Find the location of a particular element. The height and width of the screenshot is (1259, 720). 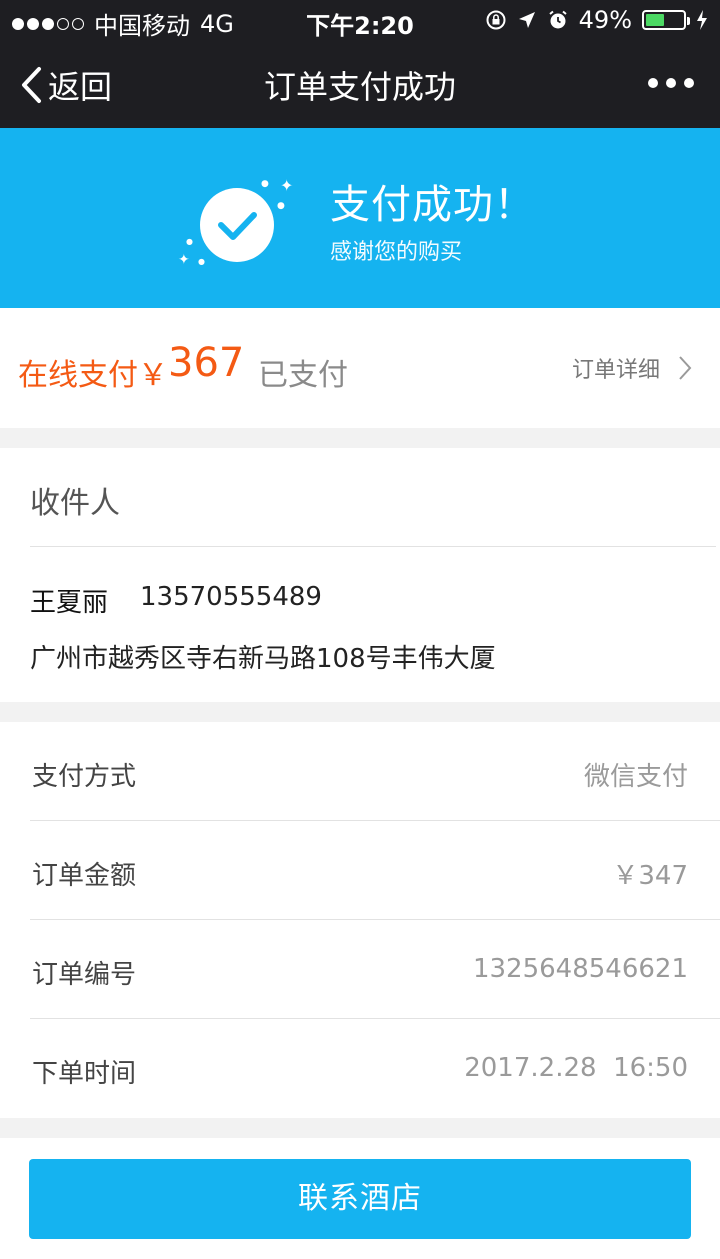

back-label: 返回 is located at coordinates (80, 87).